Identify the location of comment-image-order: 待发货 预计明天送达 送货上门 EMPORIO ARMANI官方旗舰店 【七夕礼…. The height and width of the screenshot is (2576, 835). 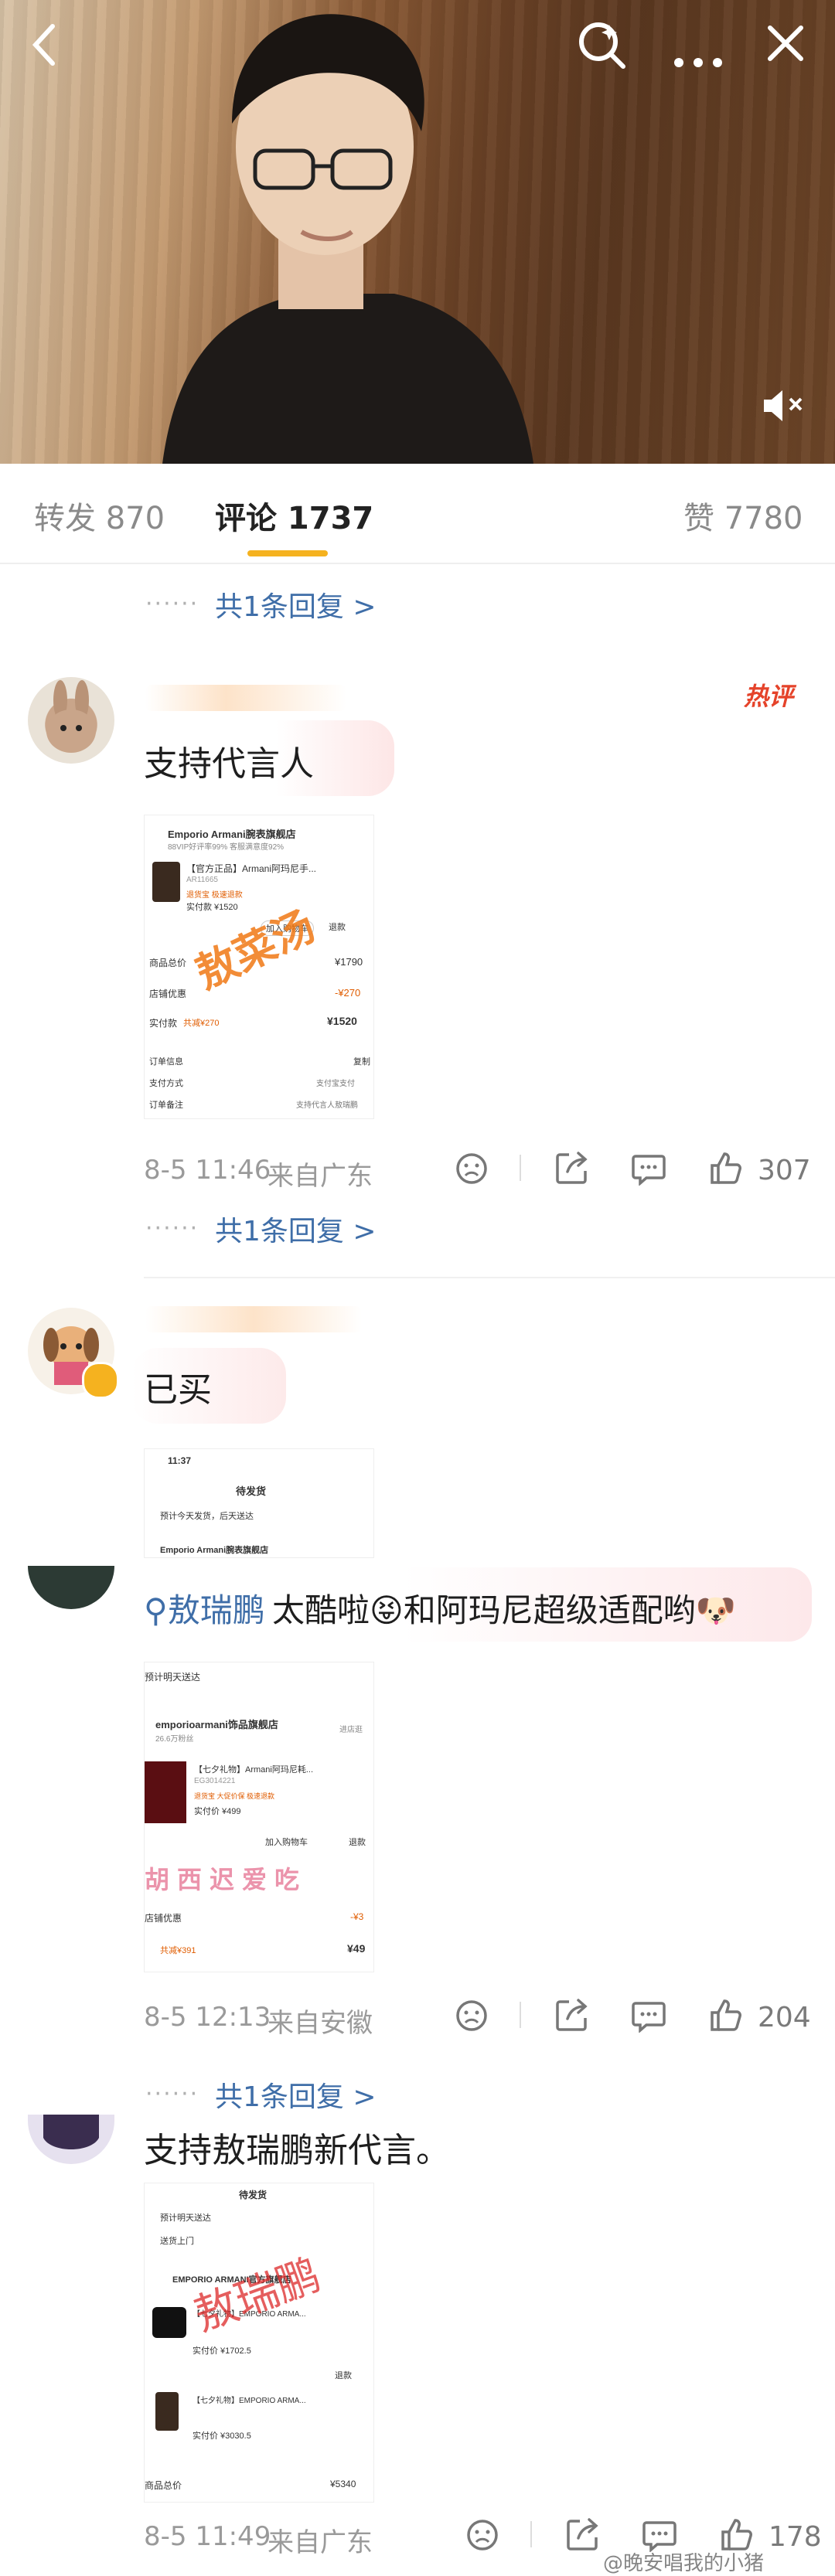
(259, 2343).